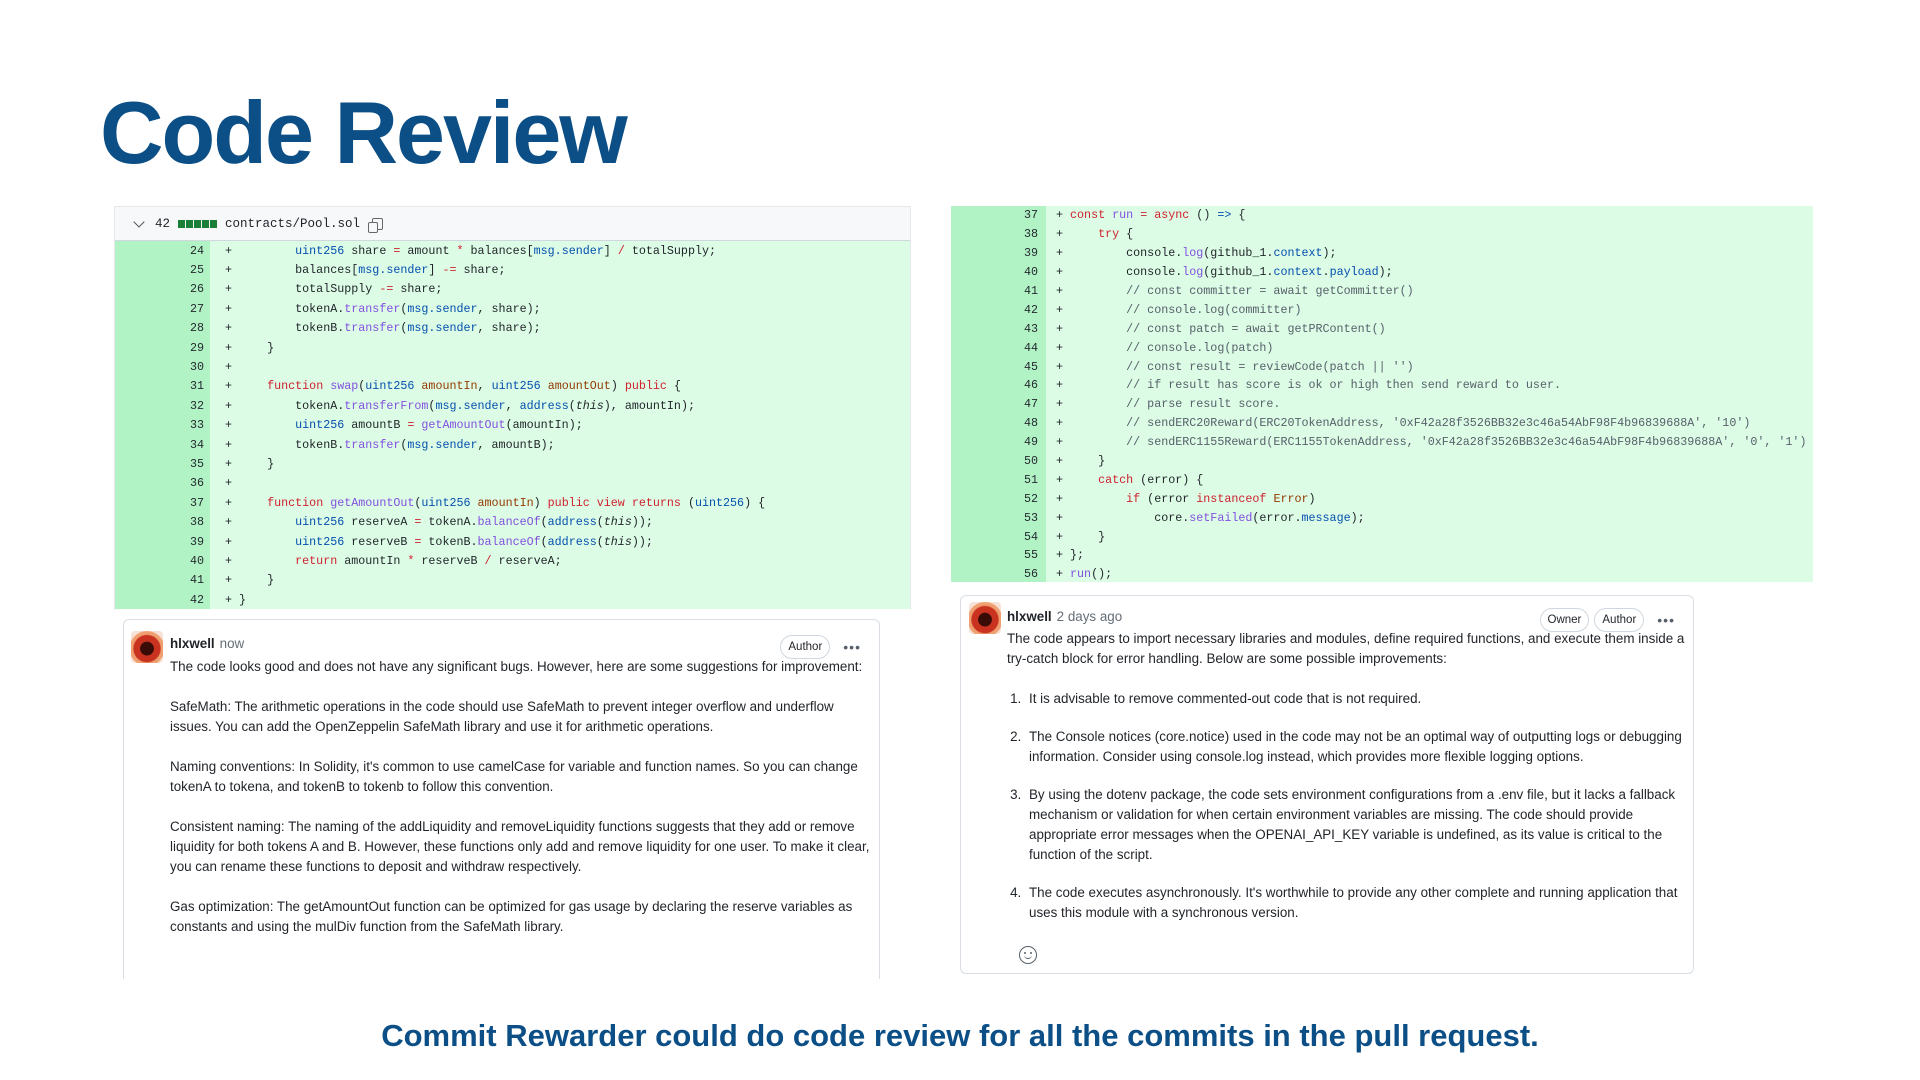 The height and width of the screenshot is (1080, 1920). What do you see at coordinates (994, 404) in the screenshot?
I see `line-number: 47` at bounding box center [994, 404].